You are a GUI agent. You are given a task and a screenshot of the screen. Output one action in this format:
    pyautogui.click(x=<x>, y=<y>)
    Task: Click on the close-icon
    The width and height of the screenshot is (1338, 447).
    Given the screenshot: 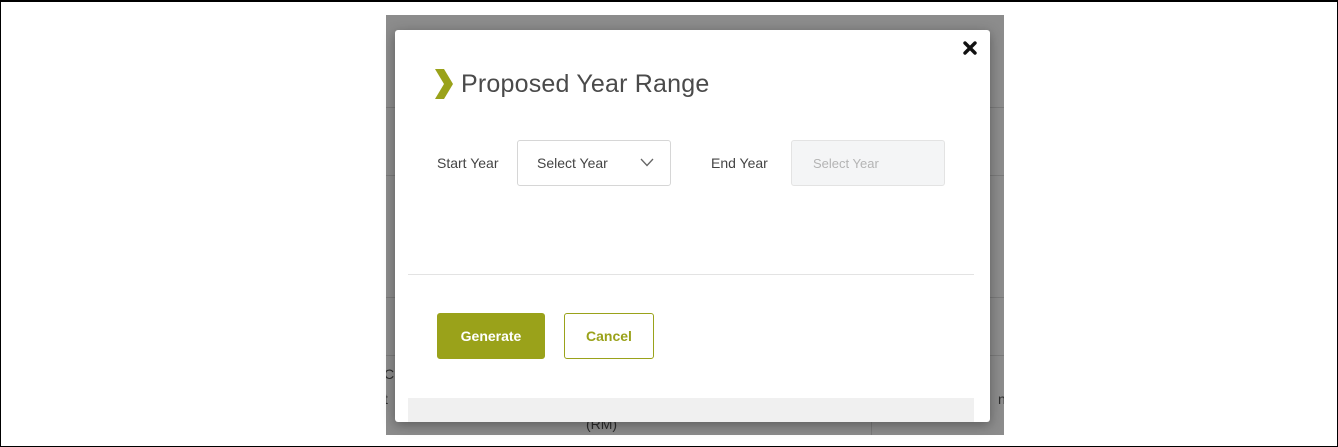 What is the action you would take?
    pyautogui.click(x=970, y=48)
    